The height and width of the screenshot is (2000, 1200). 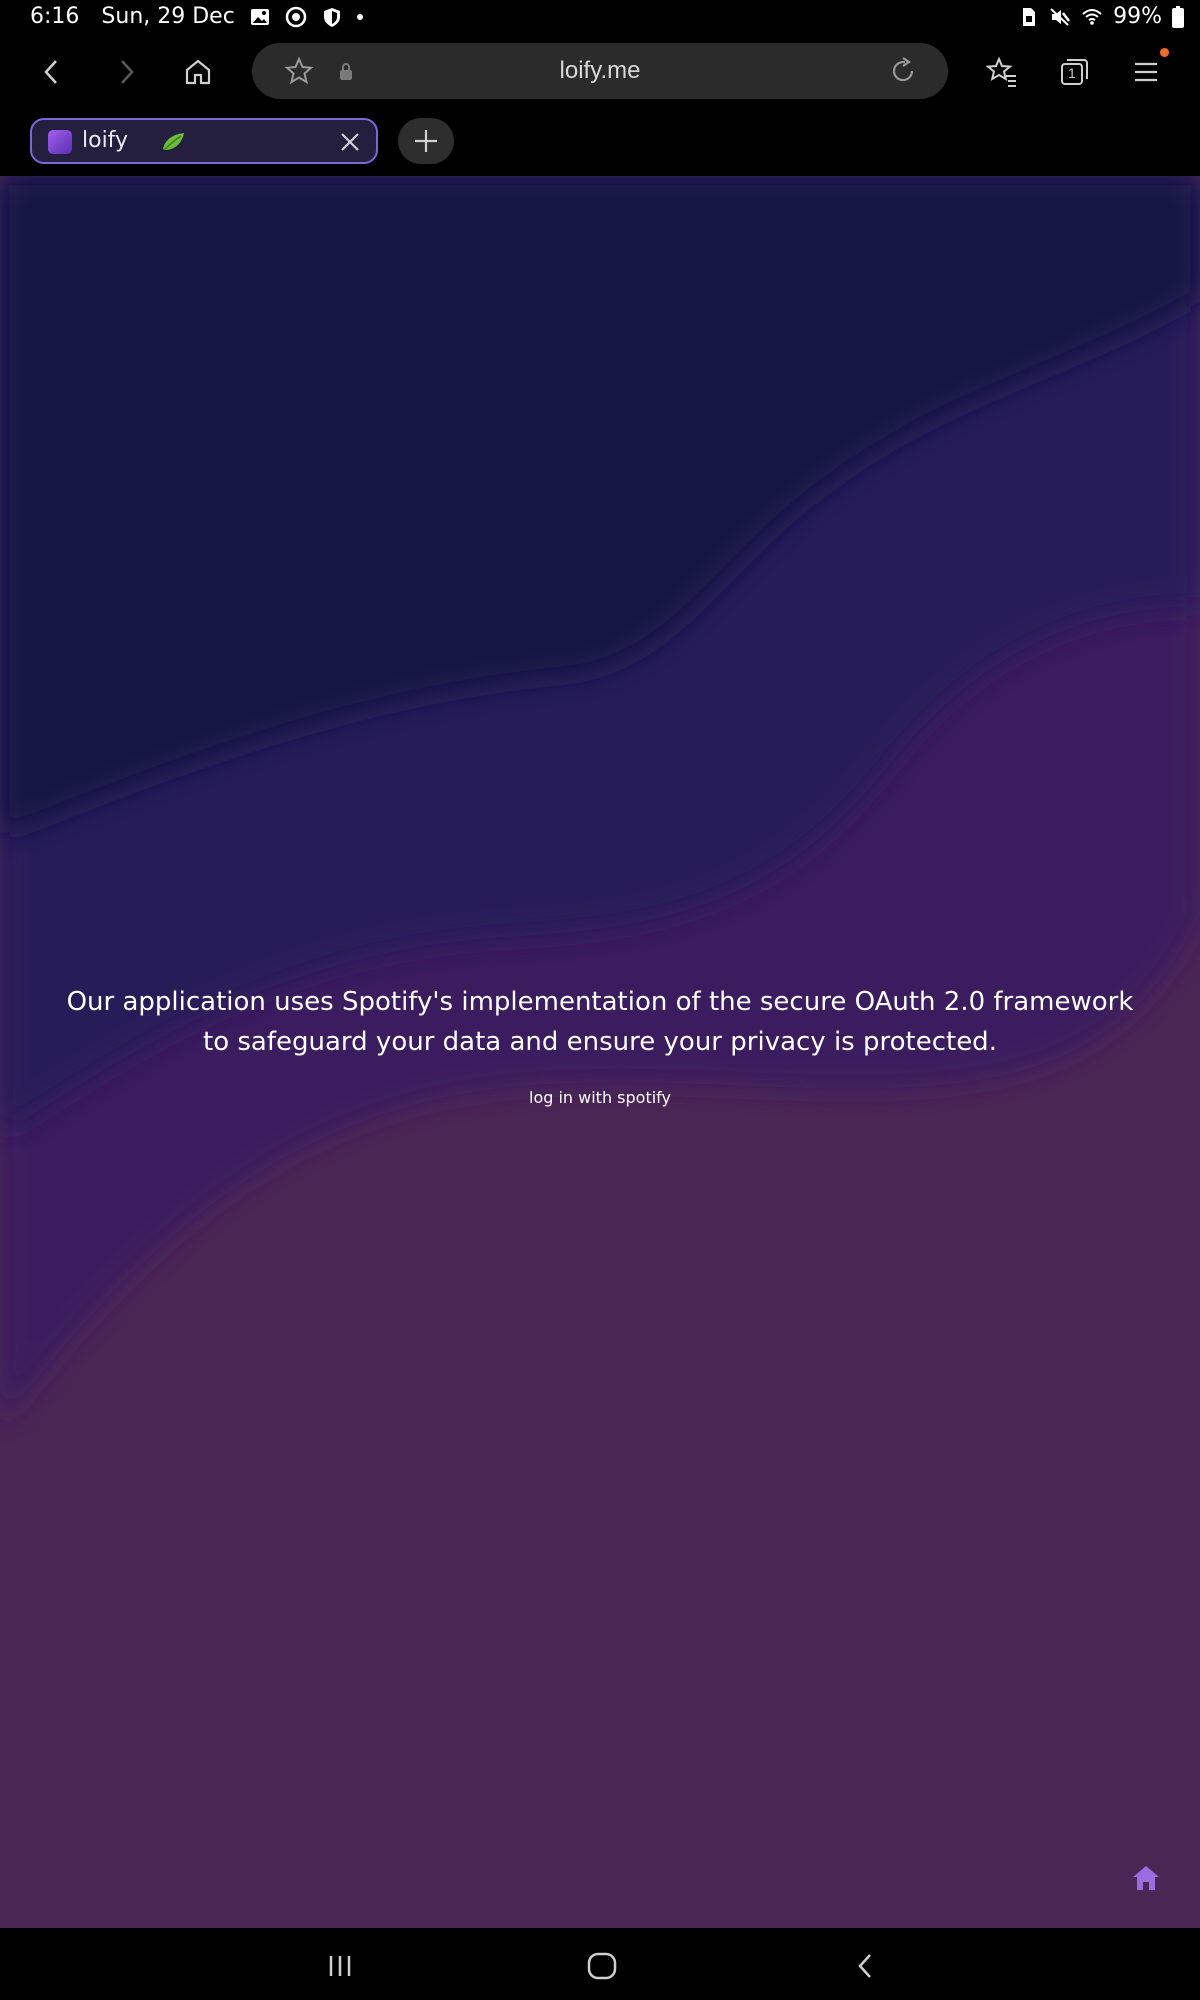 What do you see at coordinates (105, 140) in the screenshot?
I see `tab-title: loify` at bounding box center [105, 140].